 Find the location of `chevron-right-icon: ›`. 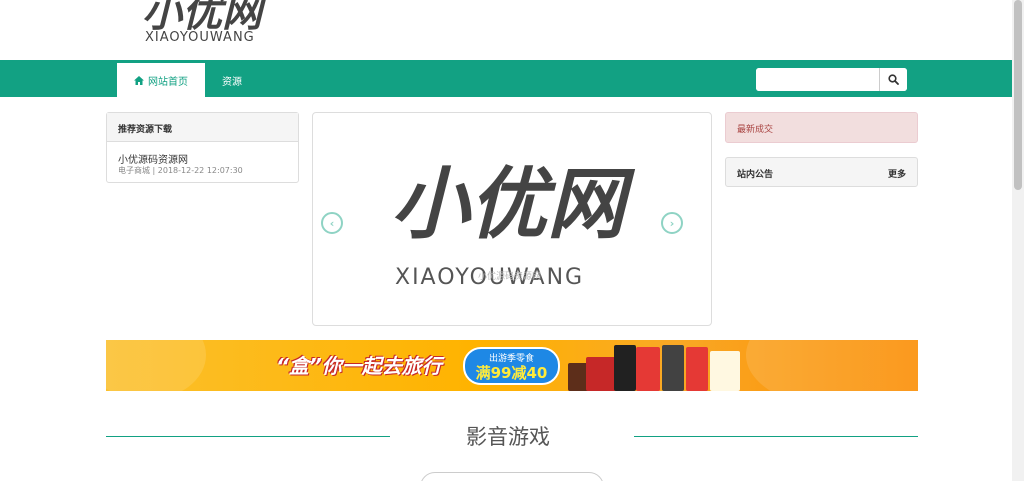

chevron-right-icon: › is located at coordinates (672, 223).